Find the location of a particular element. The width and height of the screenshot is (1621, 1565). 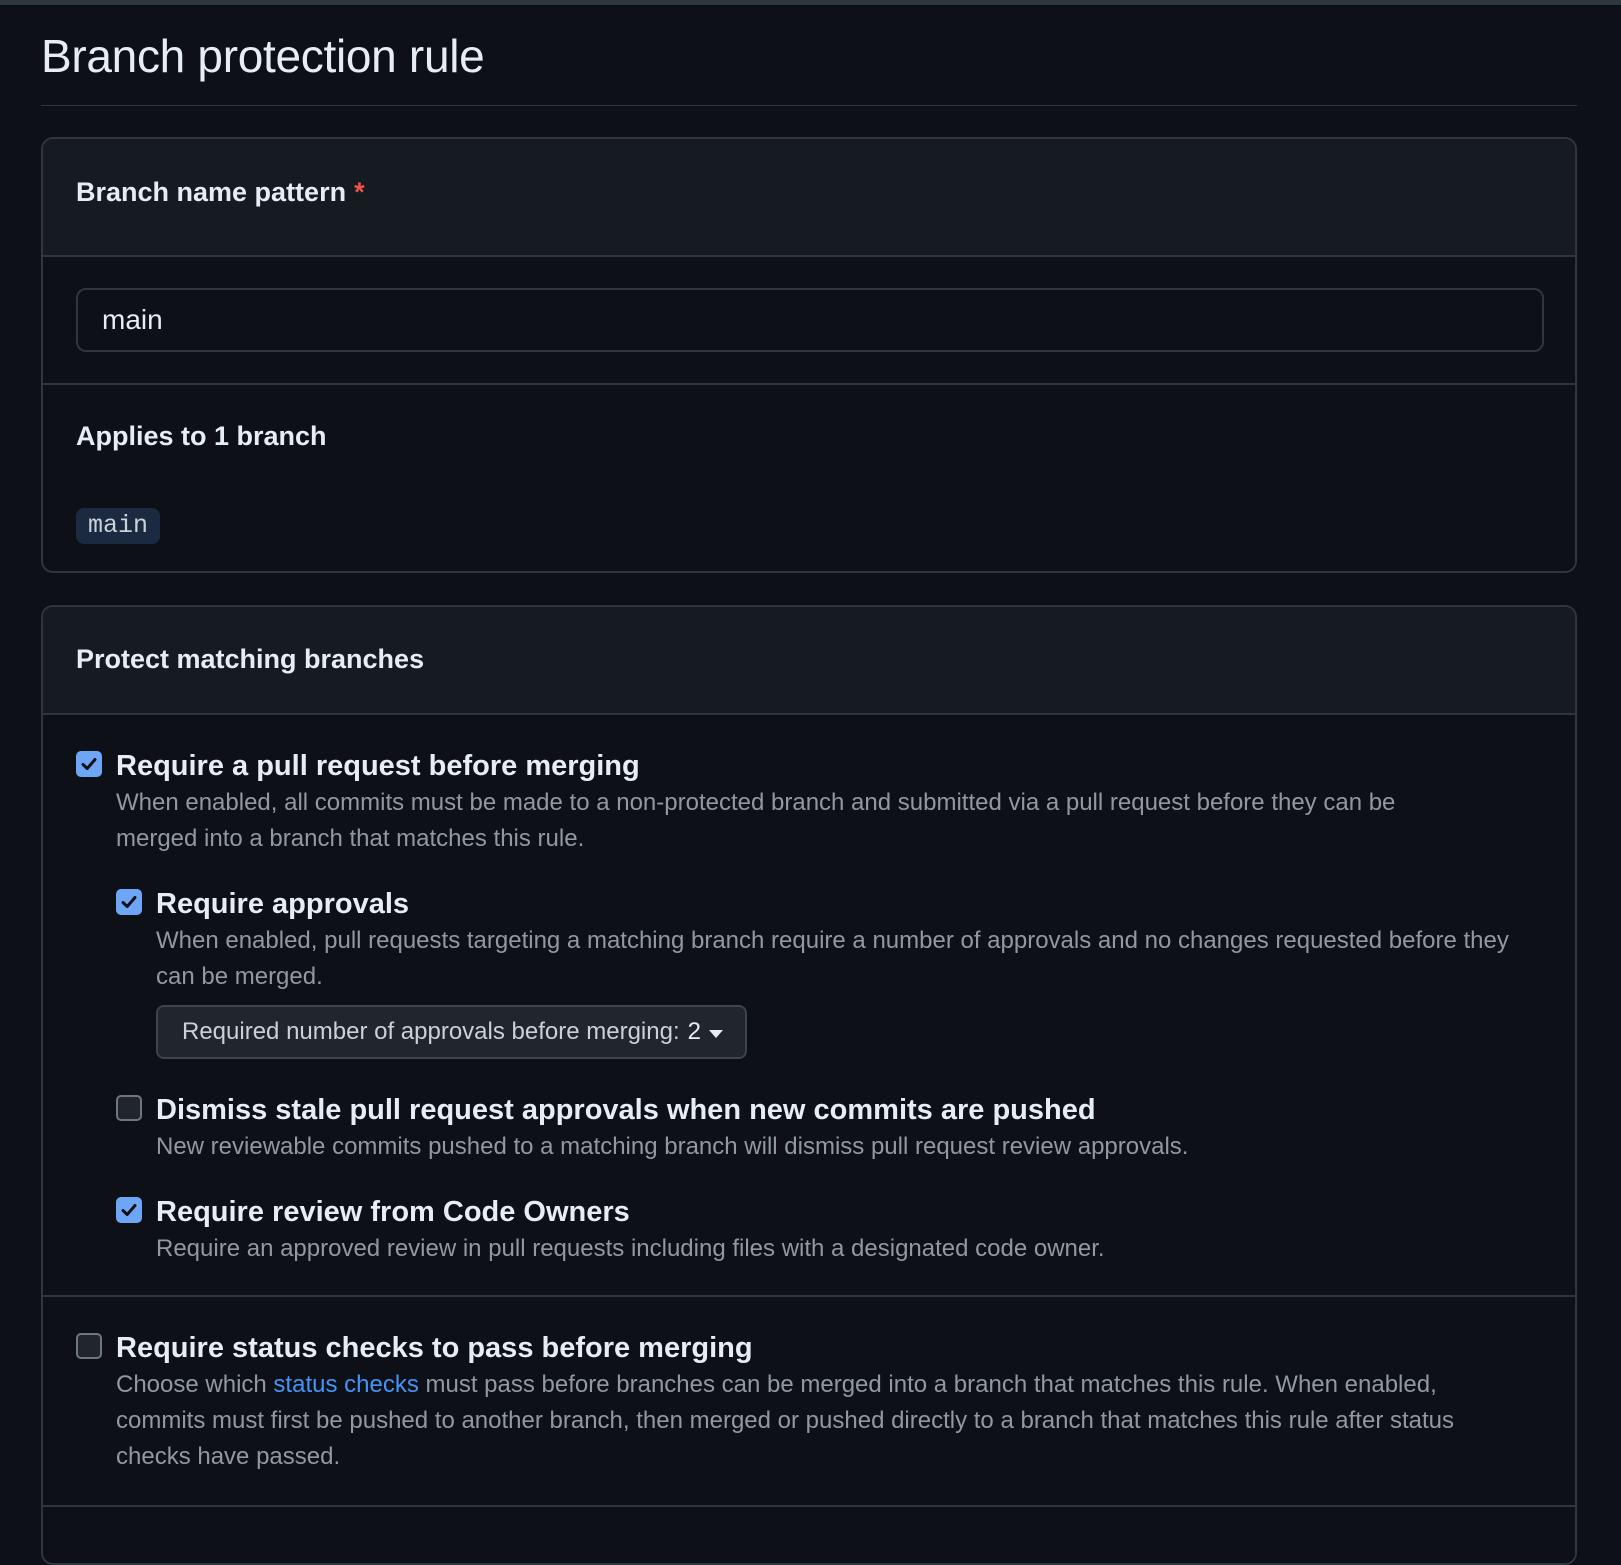

page-title: Branch protection rule is located at coordinates (809, 53).